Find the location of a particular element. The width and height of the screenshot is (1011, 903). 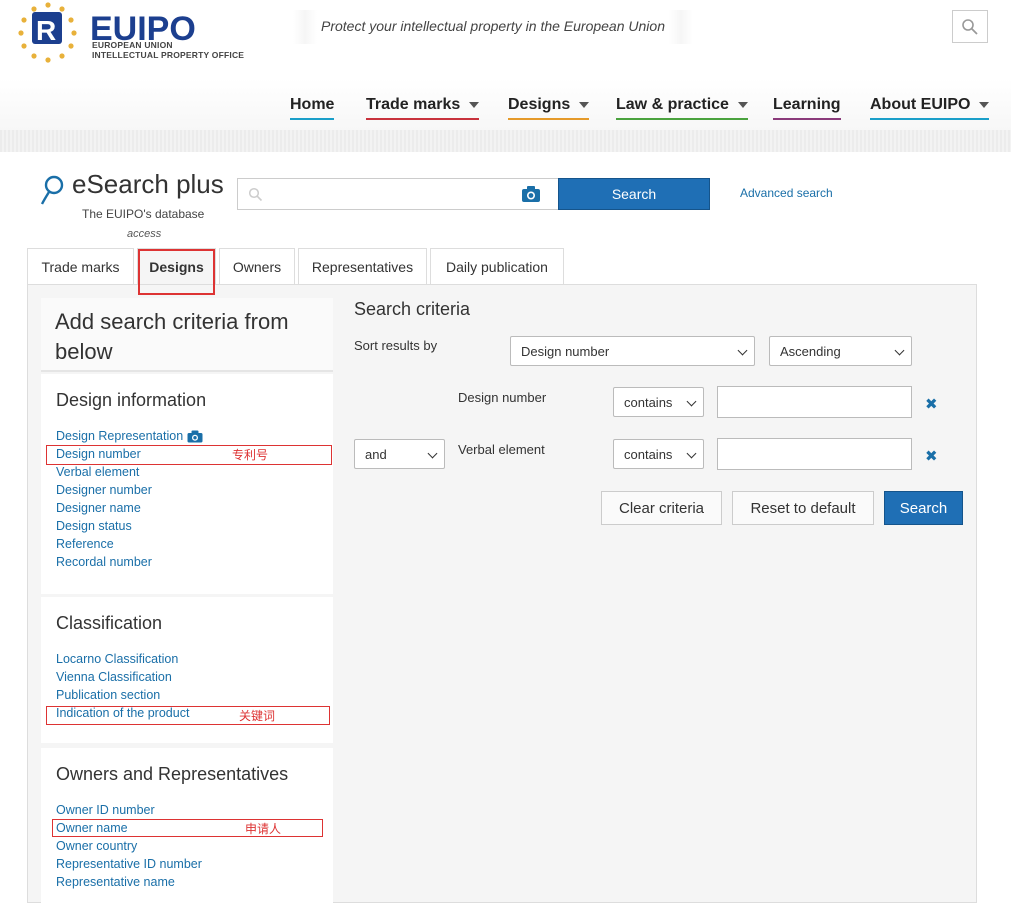

annotation-box-indication is located at coordinates (188, 715).